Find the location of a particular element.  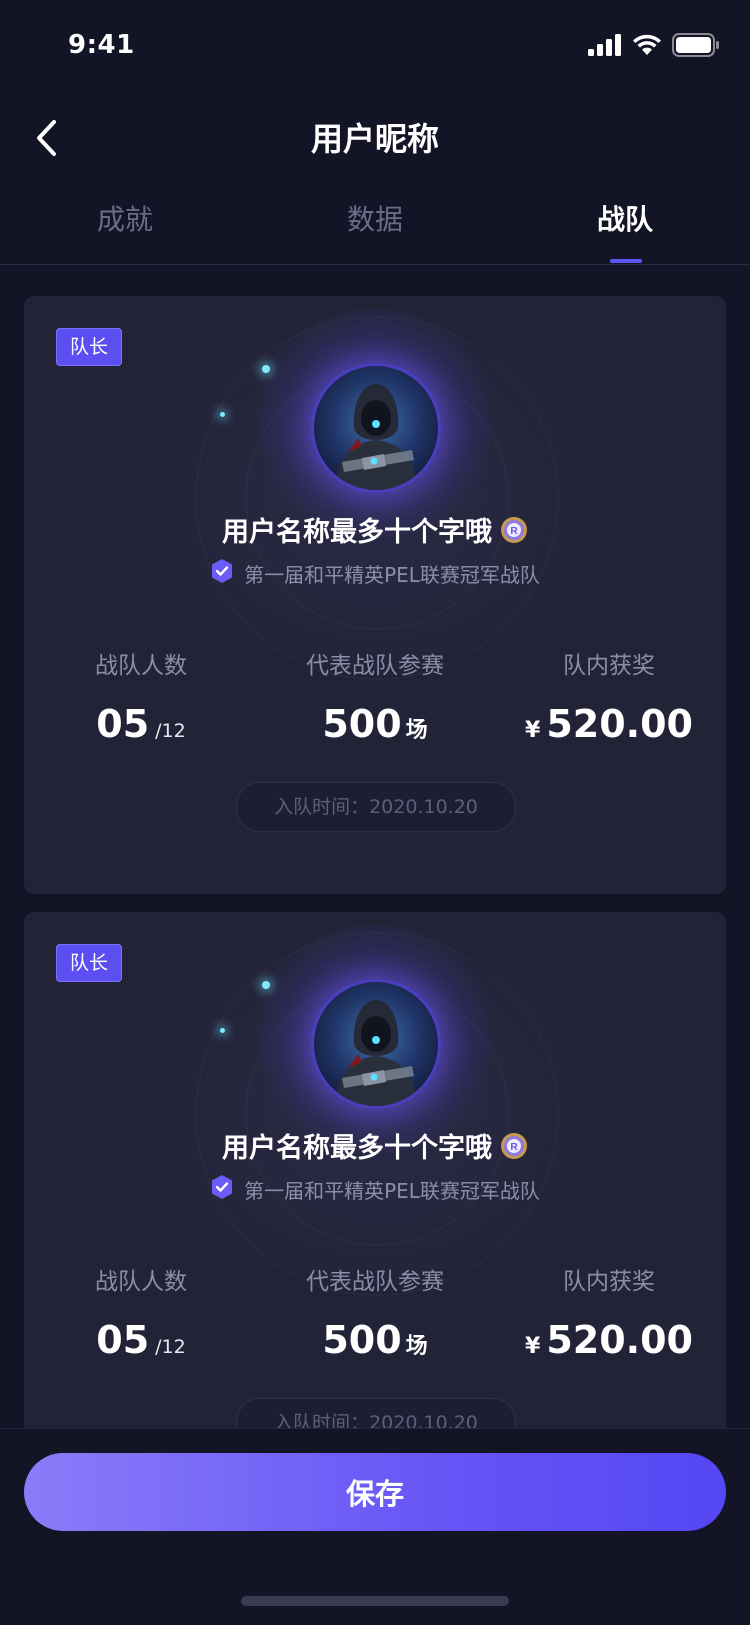

battery-icon is located at coordinates (696, 47).